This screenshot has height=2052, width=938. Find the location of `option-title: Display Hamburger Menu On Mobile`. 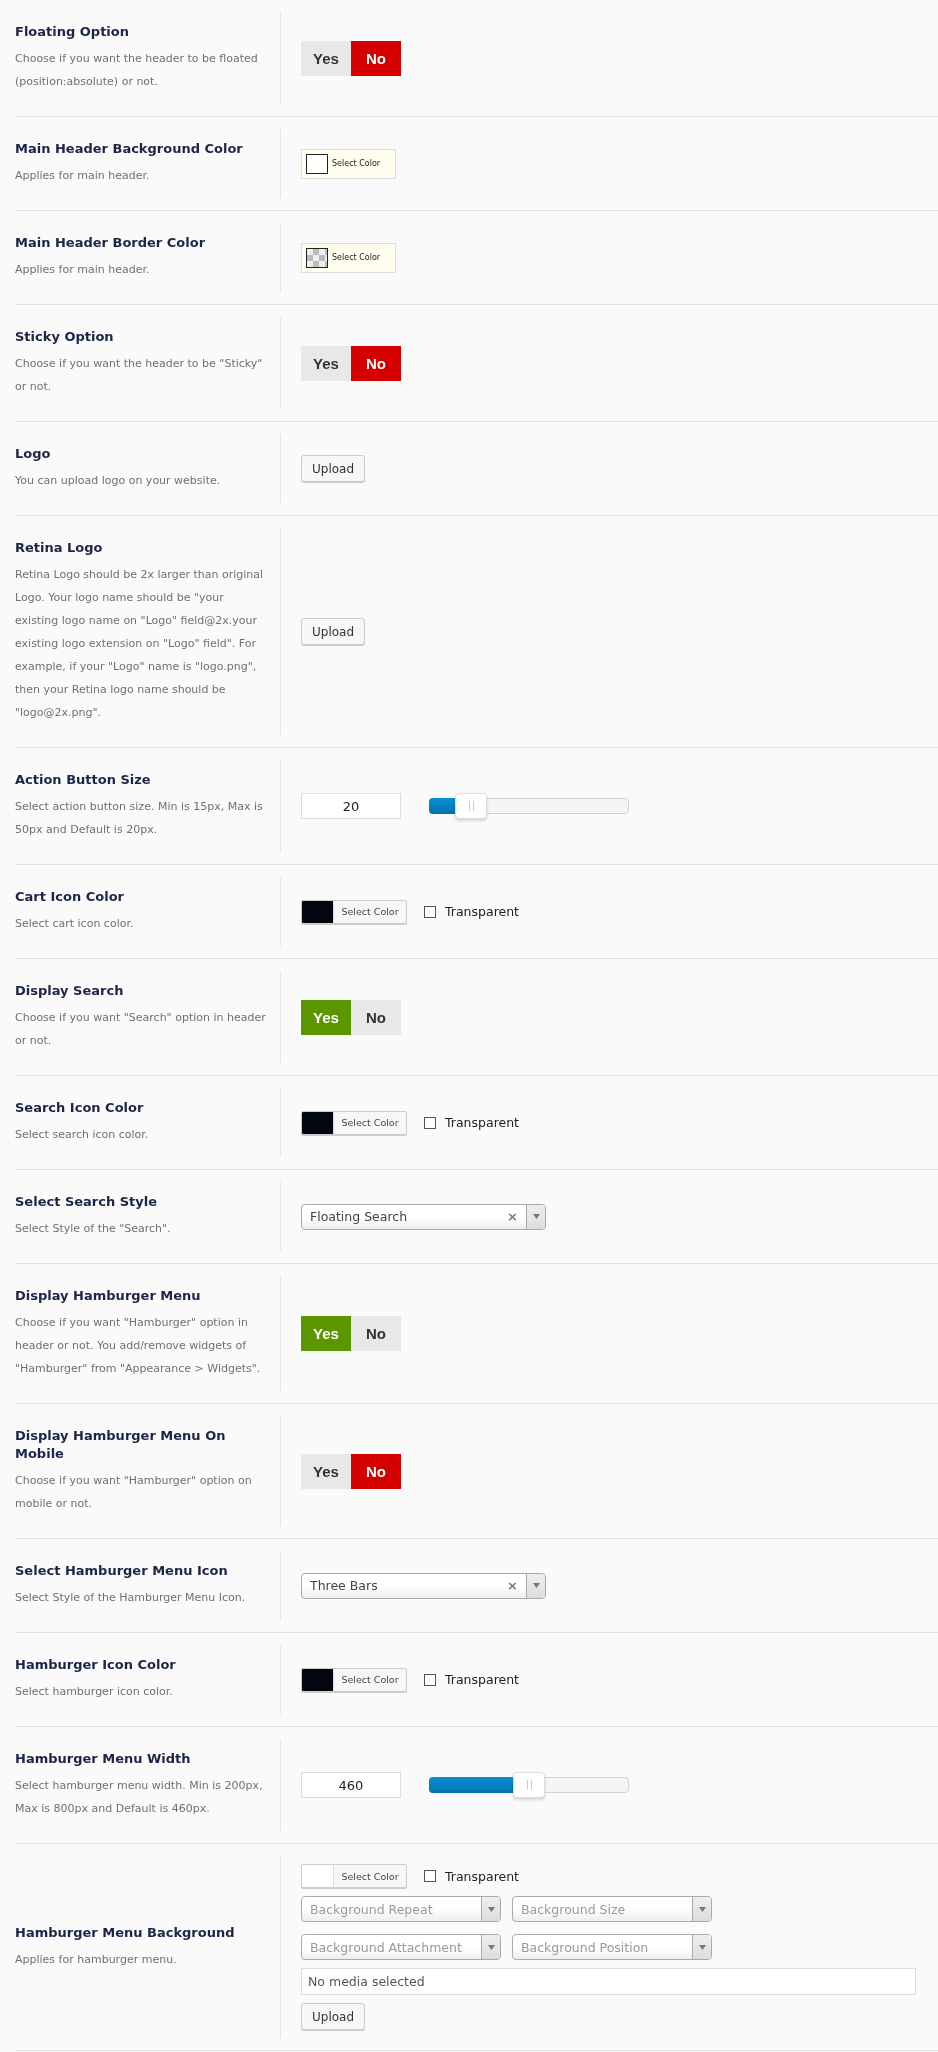

option-title: Display Hamburger Menu On Mobile is located at coordinates (121, 1445).